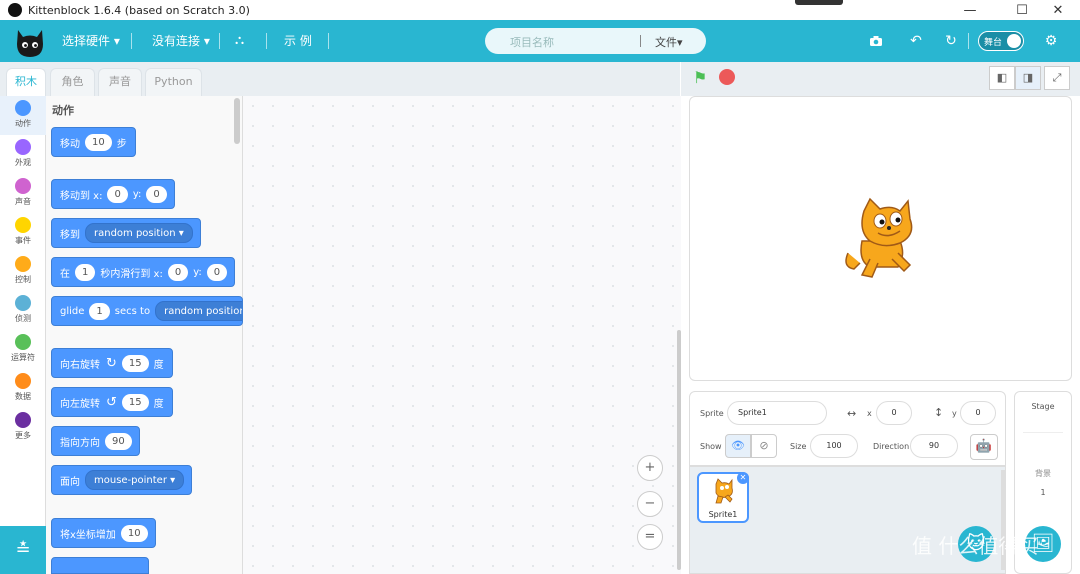 The image size is (1080, 574). I want to click on category-motion: 动作, so click(23, 115).